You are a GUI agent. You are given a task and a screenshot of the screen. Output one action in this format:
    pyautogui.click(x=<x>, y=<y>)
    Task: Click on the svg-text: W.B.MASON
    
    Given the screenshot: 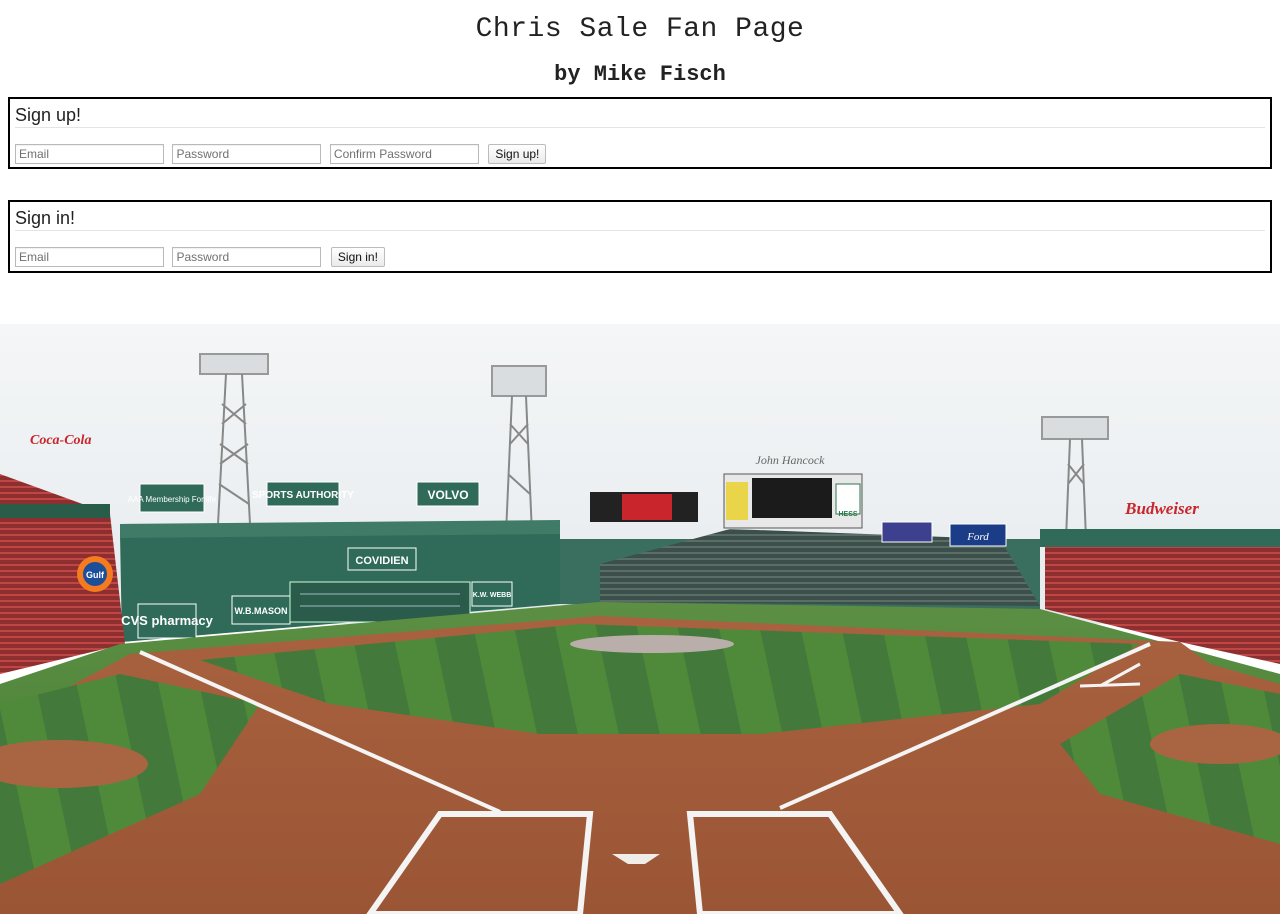 What is the action you would take?
    pyautogui.click(x=261, y=611)
    